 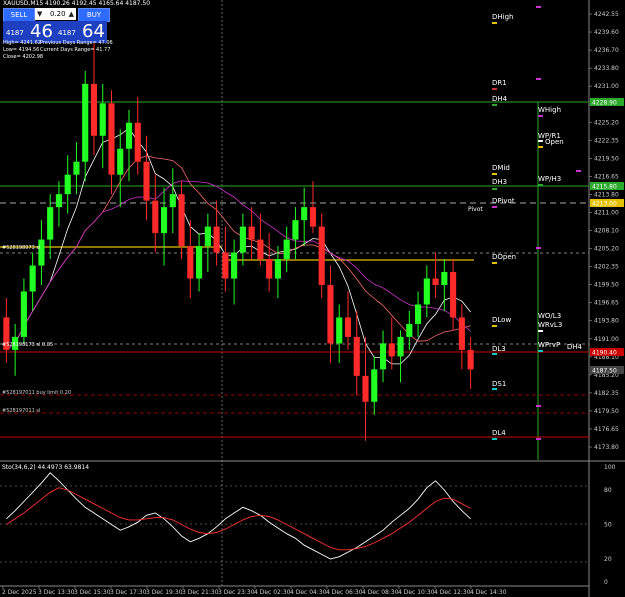 What do you see at coordinates (93, 31) in the screenshot?
I see `buy-price-big: 64` at bounding box center [93, 31].